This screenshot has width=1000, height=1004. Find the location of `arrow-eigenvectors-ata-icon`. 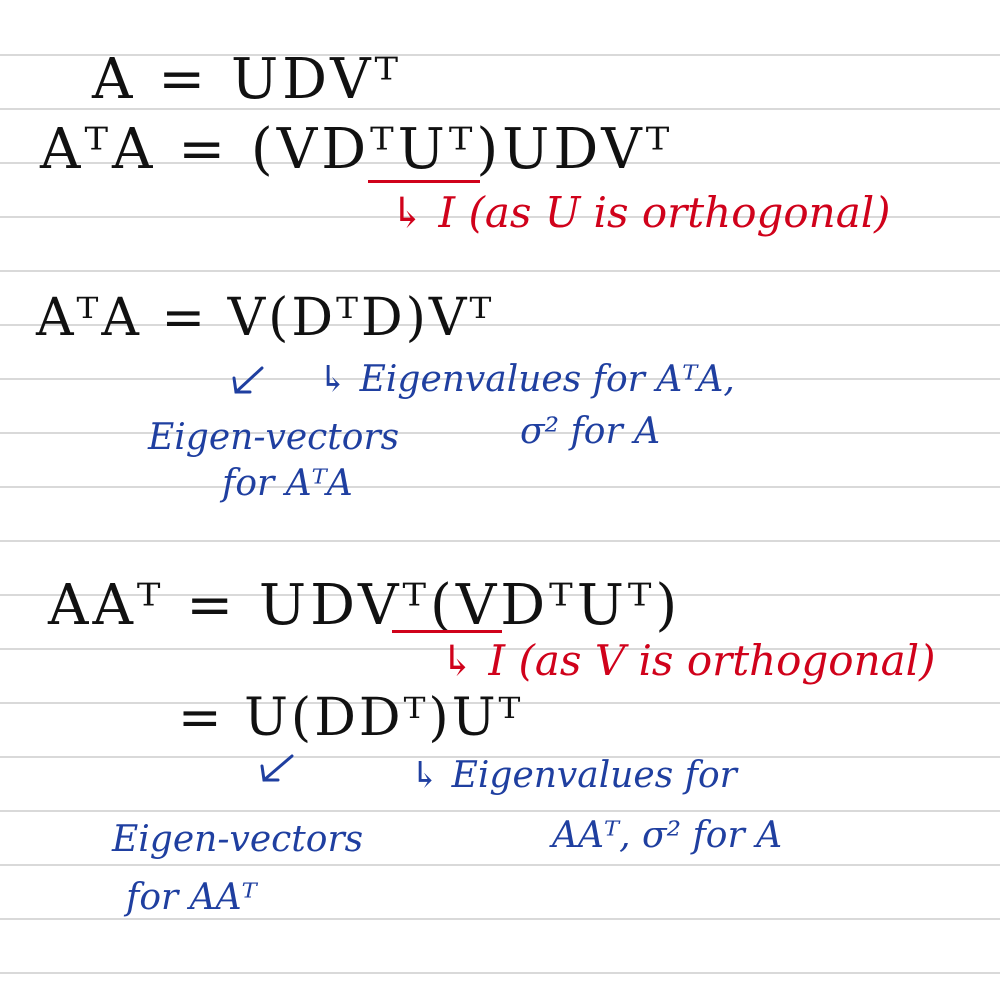

arrow-eigenvectors-ata-icon is located at coordinates (248, 380).